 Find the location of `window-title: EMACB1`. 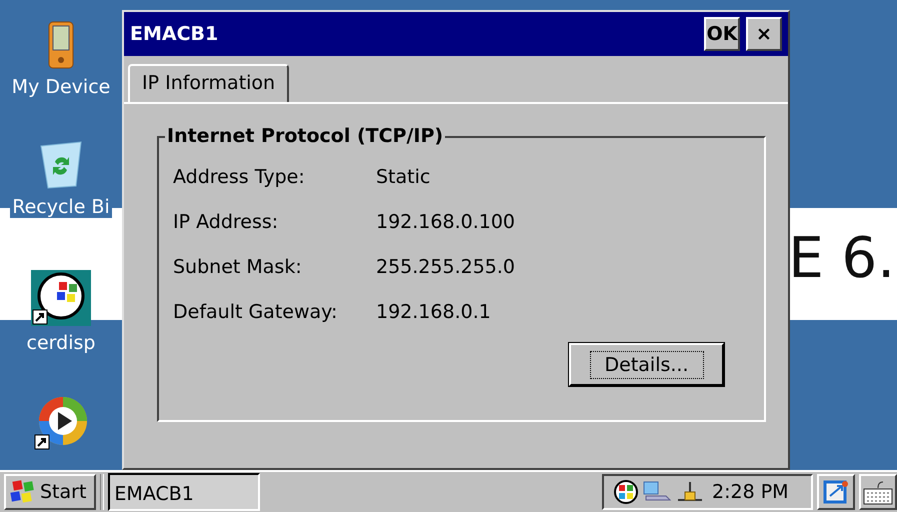

window-title: EMACB1 is located at coordinates (175, 34).